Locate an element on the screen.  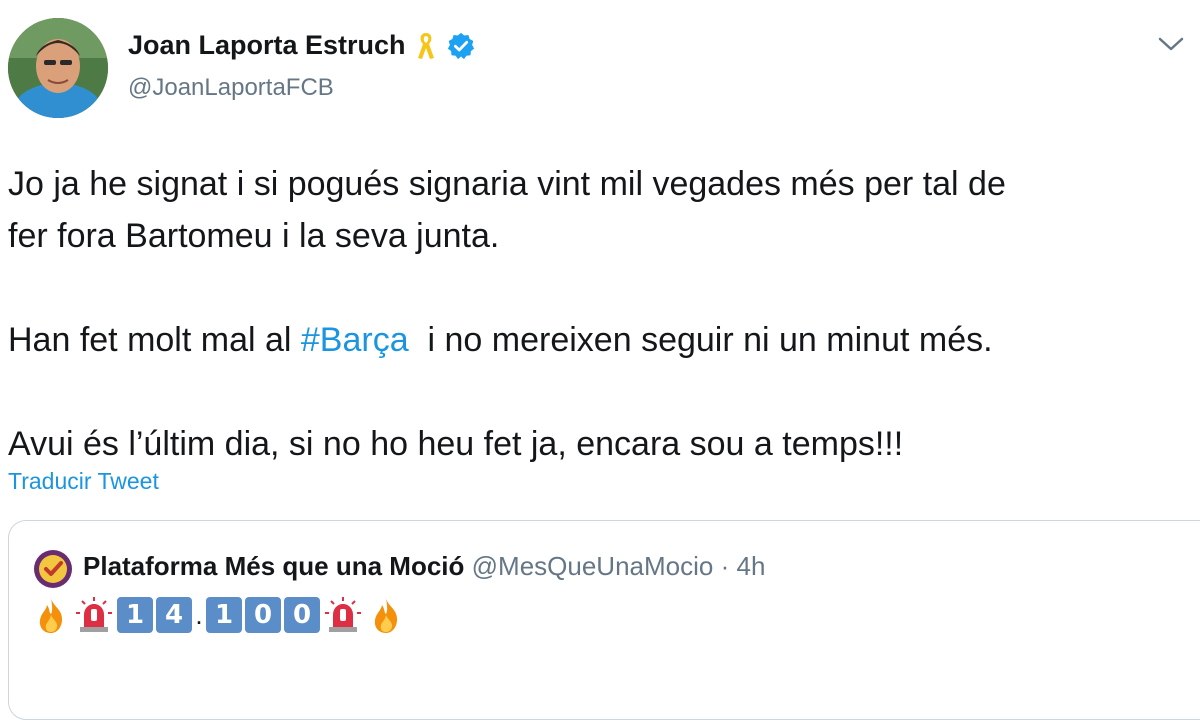
author-avatar is located at coordinates (58, 68).